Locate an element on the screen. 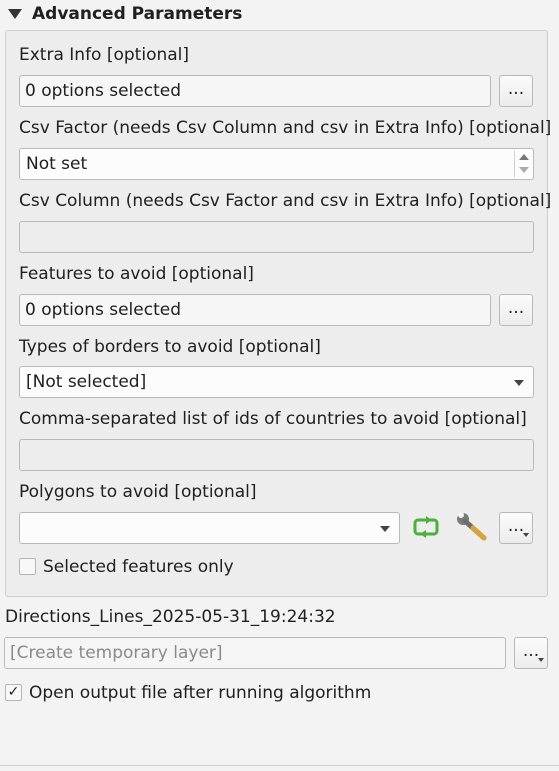 This screenshot has height=771, width=559. borders-to-avoid-label: Types of borders to avoid [optional] is located at coordinates (170, 347).